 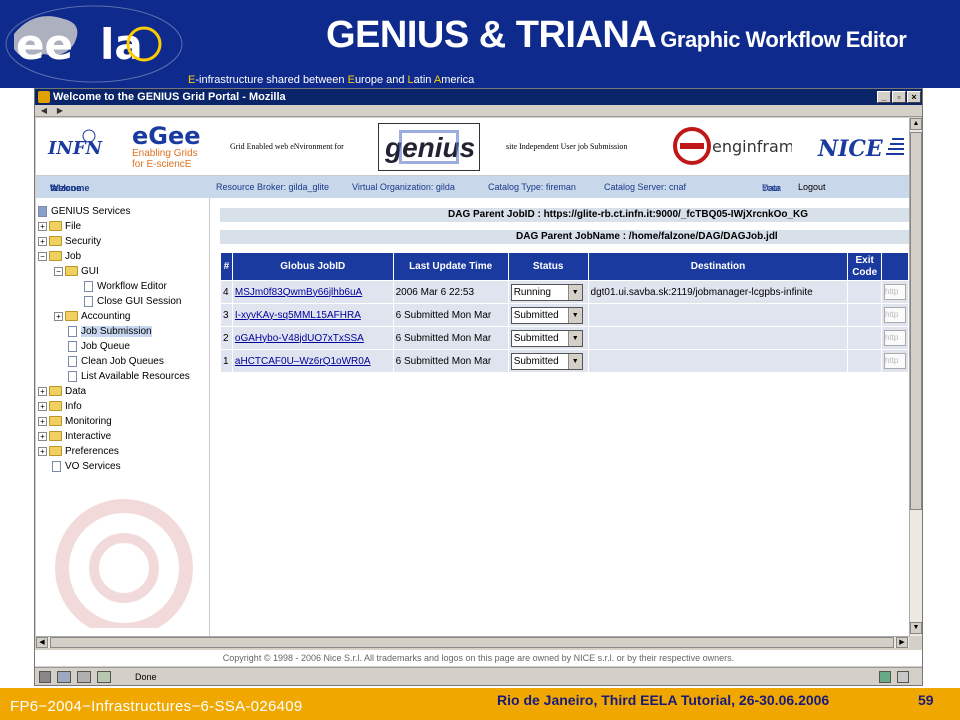 I want to click on hscroll-thumb, so click(x=472, y=642).